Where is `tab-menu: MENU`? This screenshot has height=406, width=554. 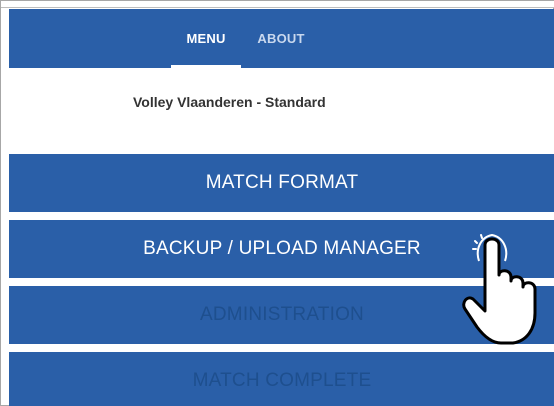
tab-menu: MENU is located at coordinates (206, 38).